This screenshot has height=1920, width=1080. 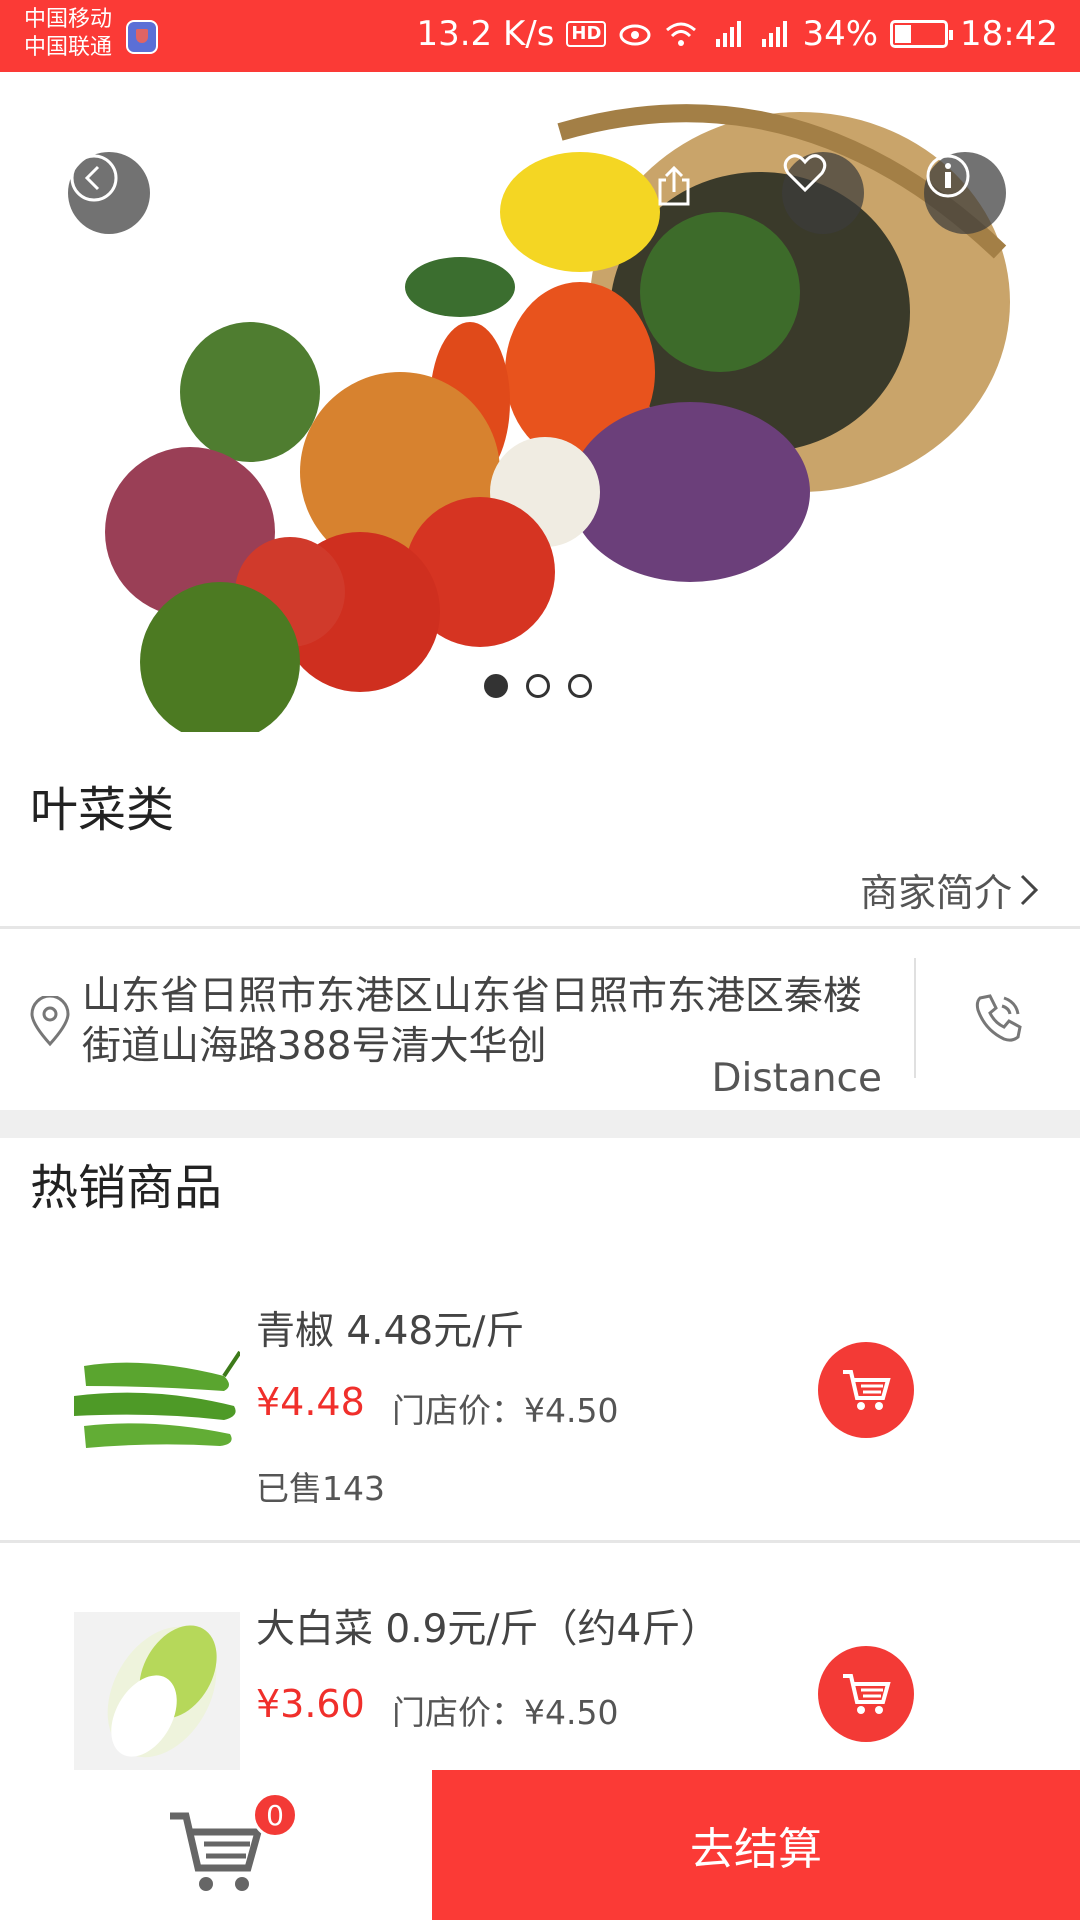 What do you see at coordinates (948, 176) in the screenshot?
I see `info-icon` at bounding box center [948, 176].